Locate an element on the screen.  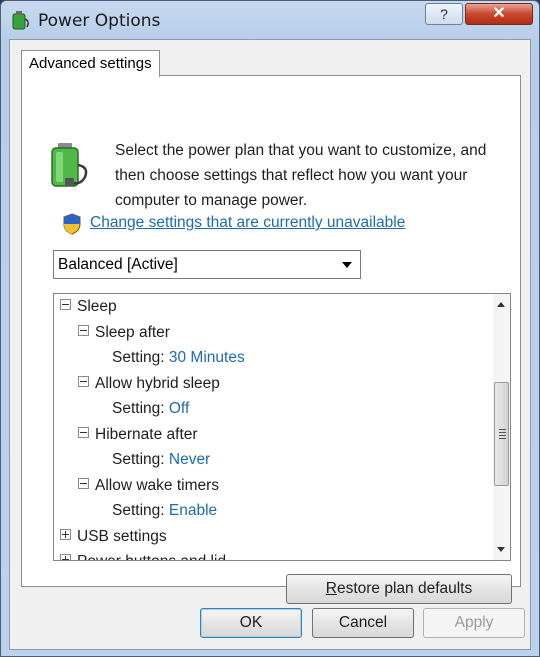
power-plan-value: Balanced [Active] is located at coordinates (118, 264).